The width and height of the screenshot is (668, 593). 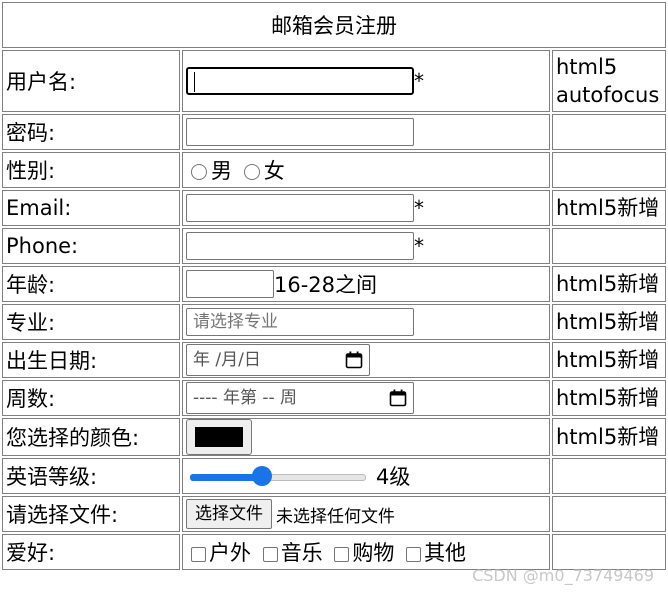 I want to click on username-label: 用户名:, so click(x=91, y=81).